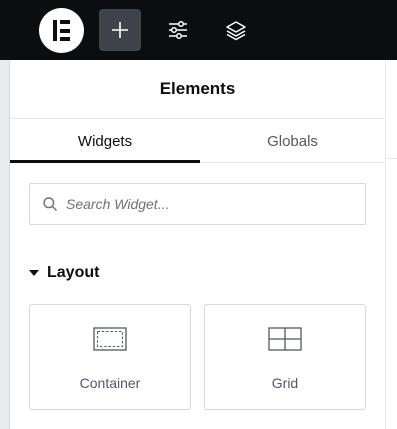 The width and height of the screenshot is (397, 429). What do you see at coordinates (197, 89) in the screenshot?
I see `panel-title: Elements` at bounding box center [197, 89].